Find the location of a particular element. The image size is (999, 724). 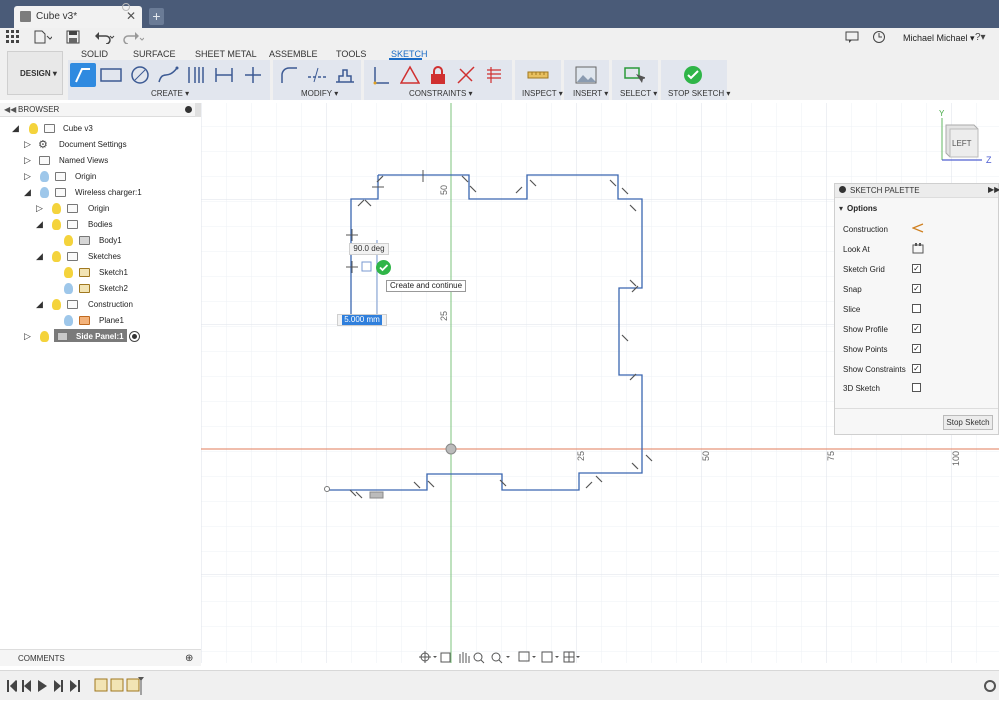

coincident-constraint-icon is located at coordinates (381, 75).